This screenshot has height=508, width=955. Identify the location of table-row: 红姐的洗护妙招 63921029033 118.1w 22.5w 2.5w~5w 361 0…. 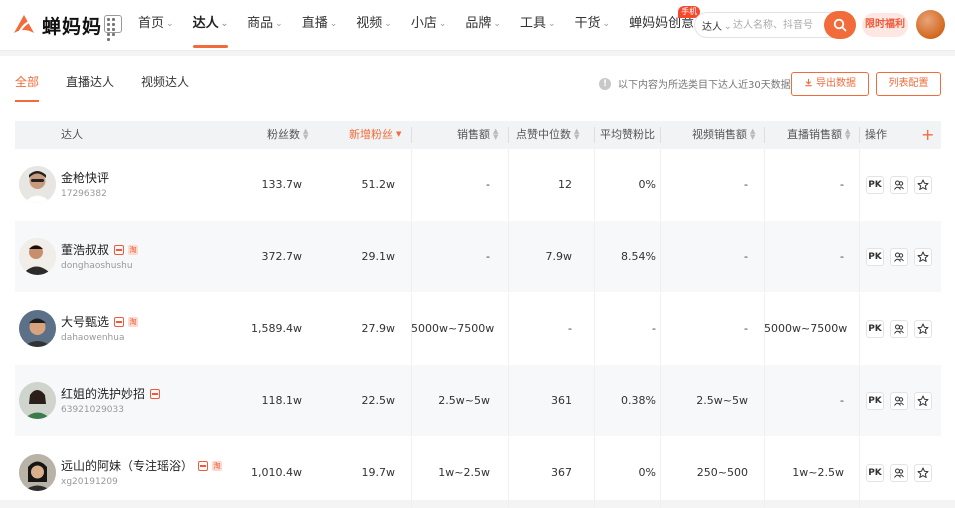
(478, 400).